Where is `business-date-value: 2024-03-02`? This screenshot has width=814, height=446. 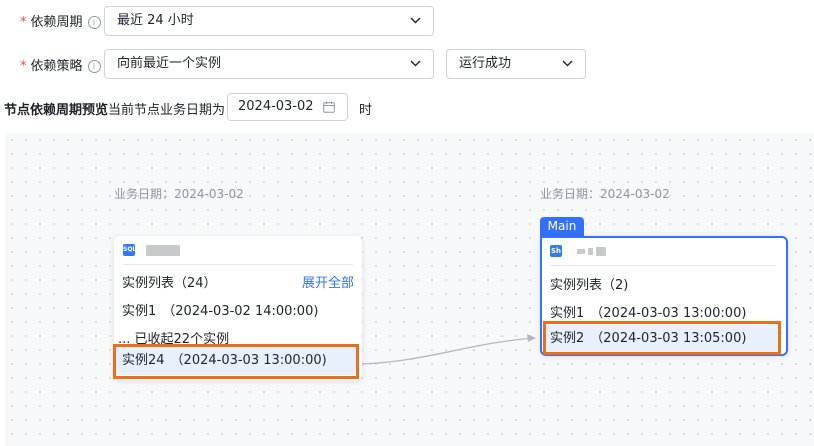 business-date-value: 2024-03-02 is located at coordinates (276, 106).